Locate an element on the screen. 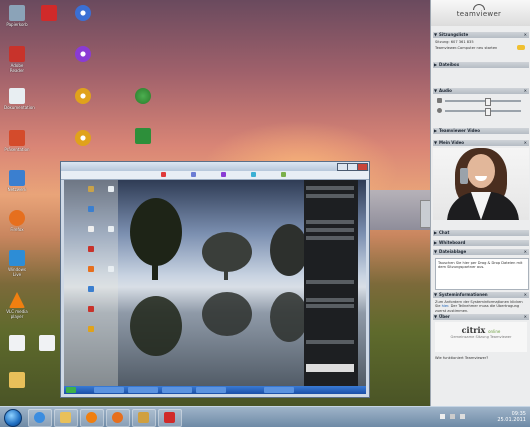  firefox-icon is located at coordinates (117, 417).